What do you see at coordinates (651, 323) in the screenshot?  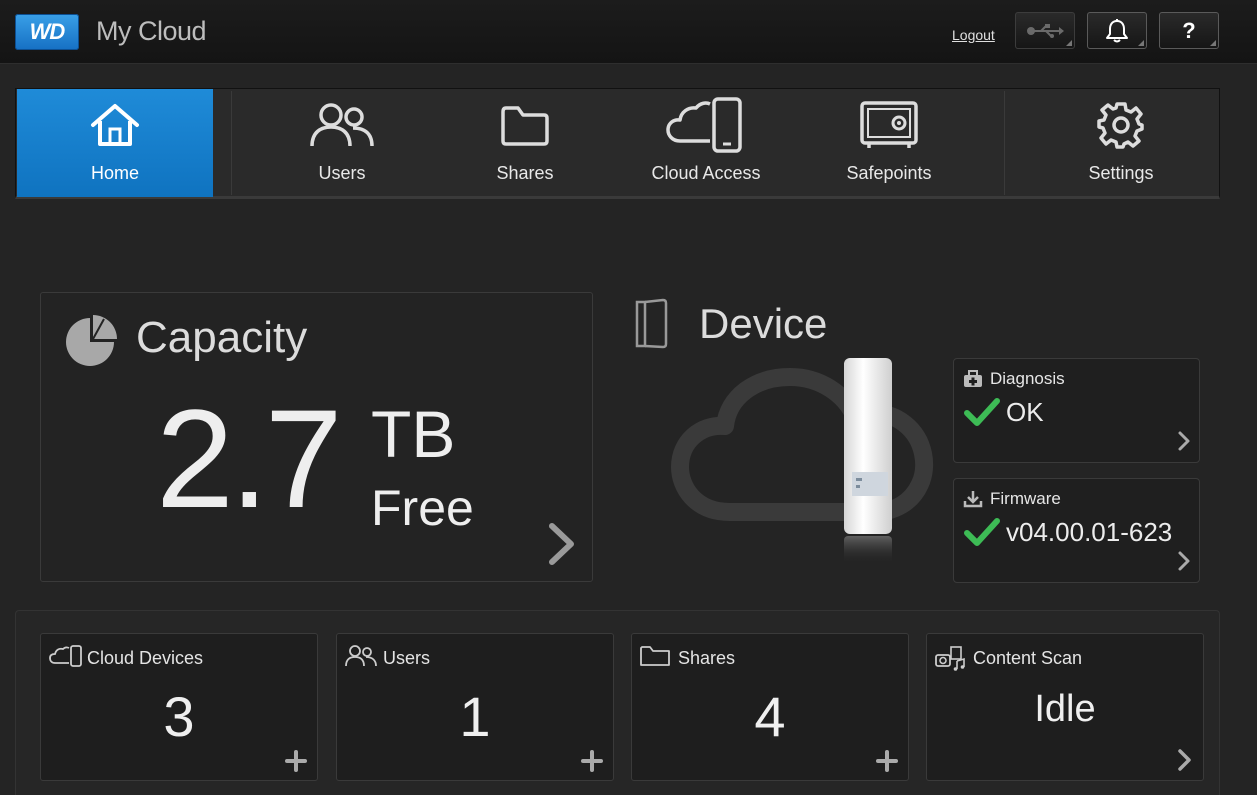 I see `device-icon` at bounding box center [651, 323].